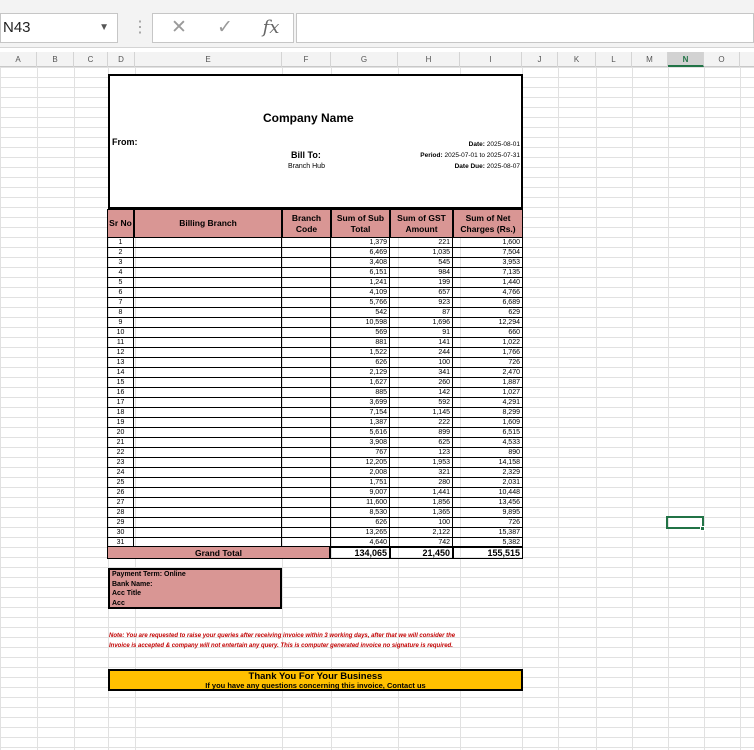 The height and width of the screenshot is (750, 754). What do you see at coordinates (421, 253) in the screenshot?
I see `table-cell: 1,035` at bounding box center [421, 253].